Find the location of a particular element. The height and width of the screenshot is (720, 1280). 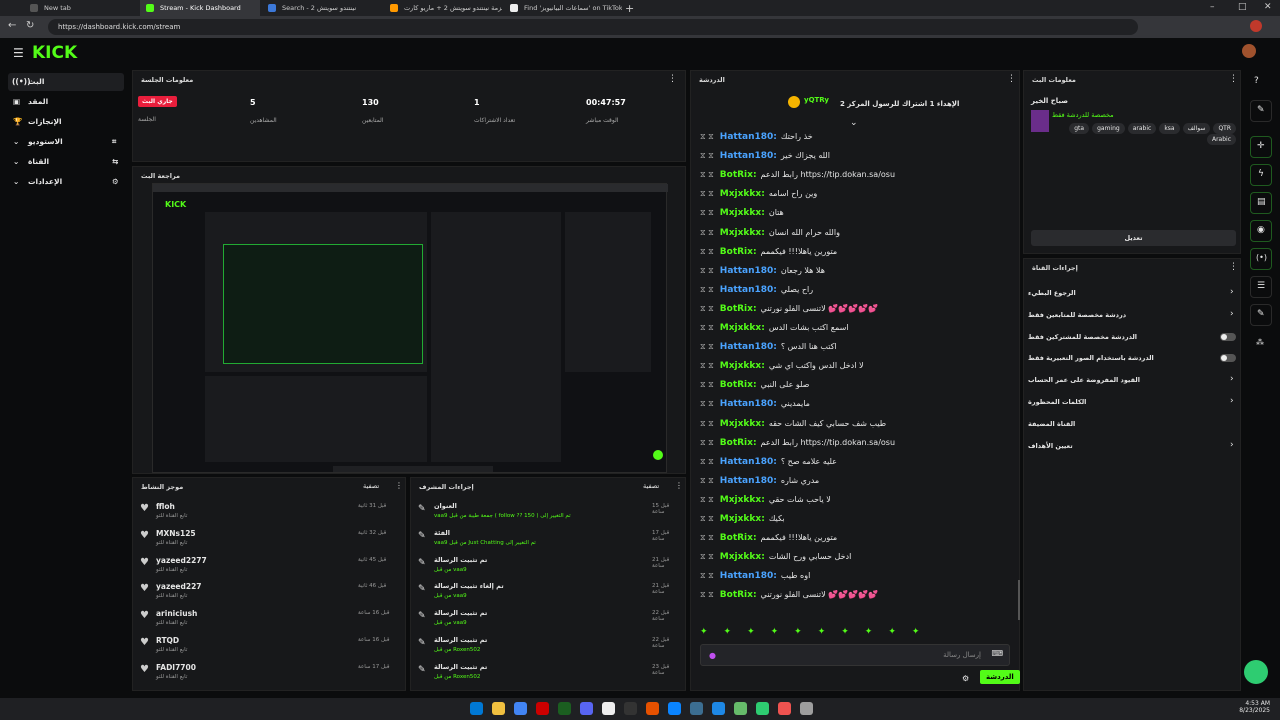

reload-icon: ↻ is located at coordinates (30, 25).